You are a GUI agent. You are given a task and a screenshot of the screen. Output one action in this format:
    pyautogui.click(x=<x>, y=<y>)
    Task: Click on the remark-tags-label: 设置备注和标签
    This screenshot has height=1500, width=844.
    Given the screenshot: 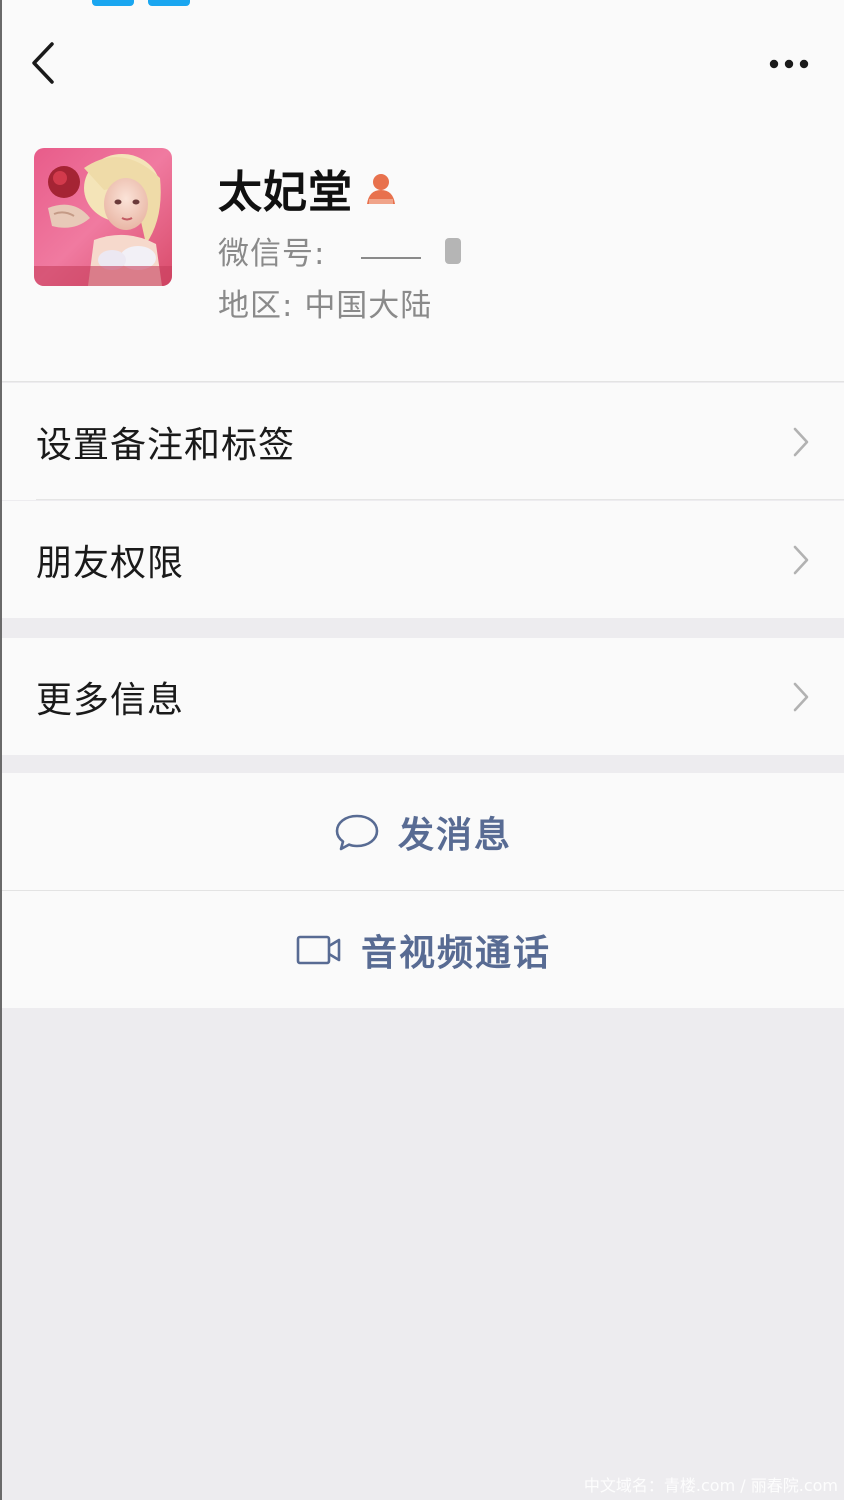 What is the action you would take?
    pyautogui.click(x=166, y=445)
    